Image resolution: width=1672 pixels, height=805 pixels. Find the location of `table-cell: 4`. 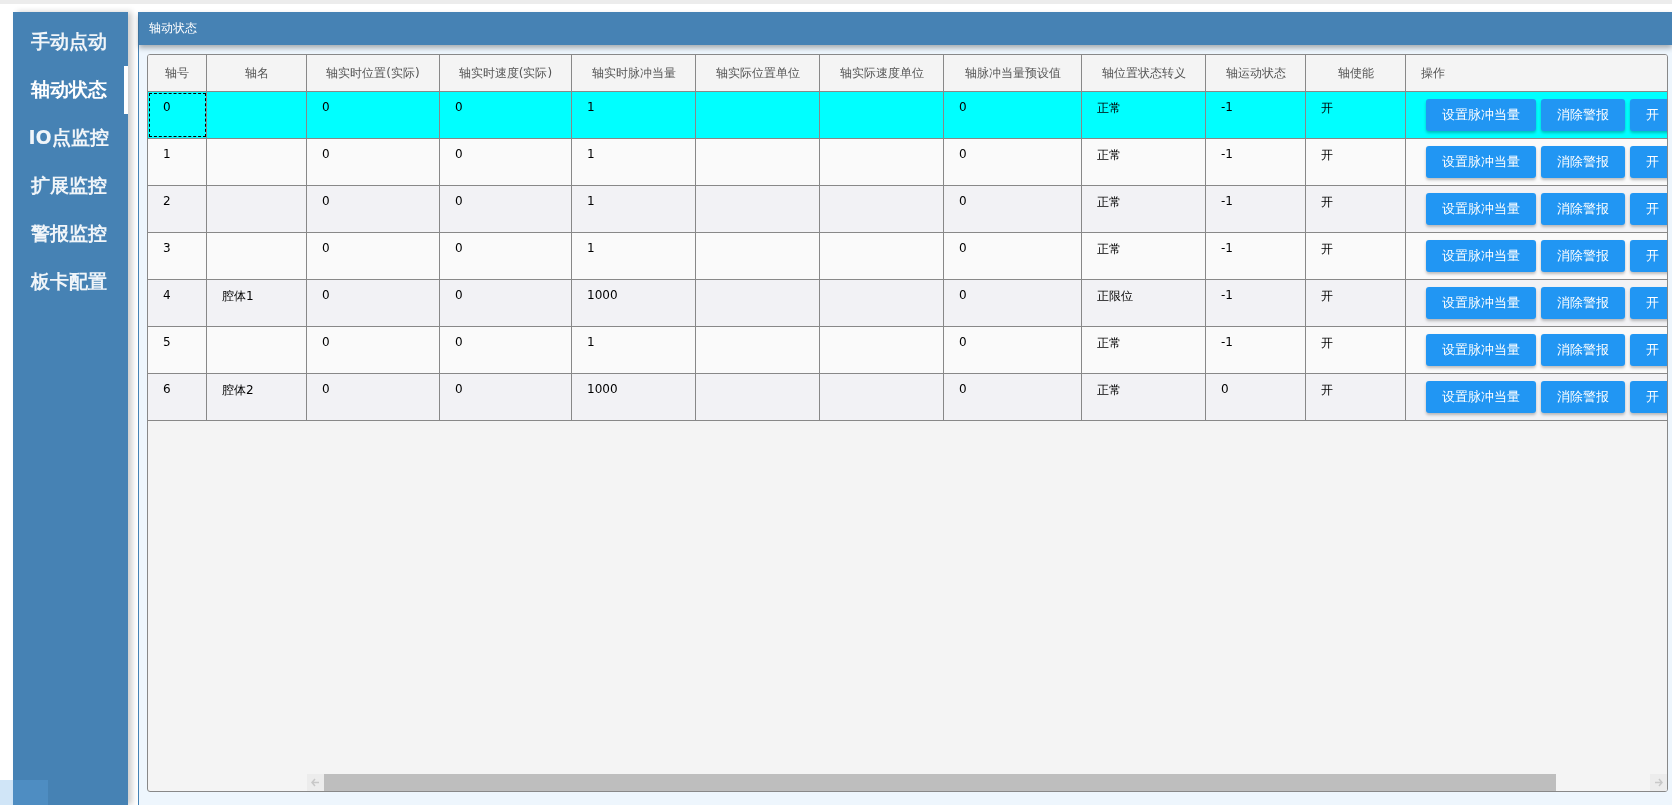

table-cell: 4 is located at coordinates (177, 303).